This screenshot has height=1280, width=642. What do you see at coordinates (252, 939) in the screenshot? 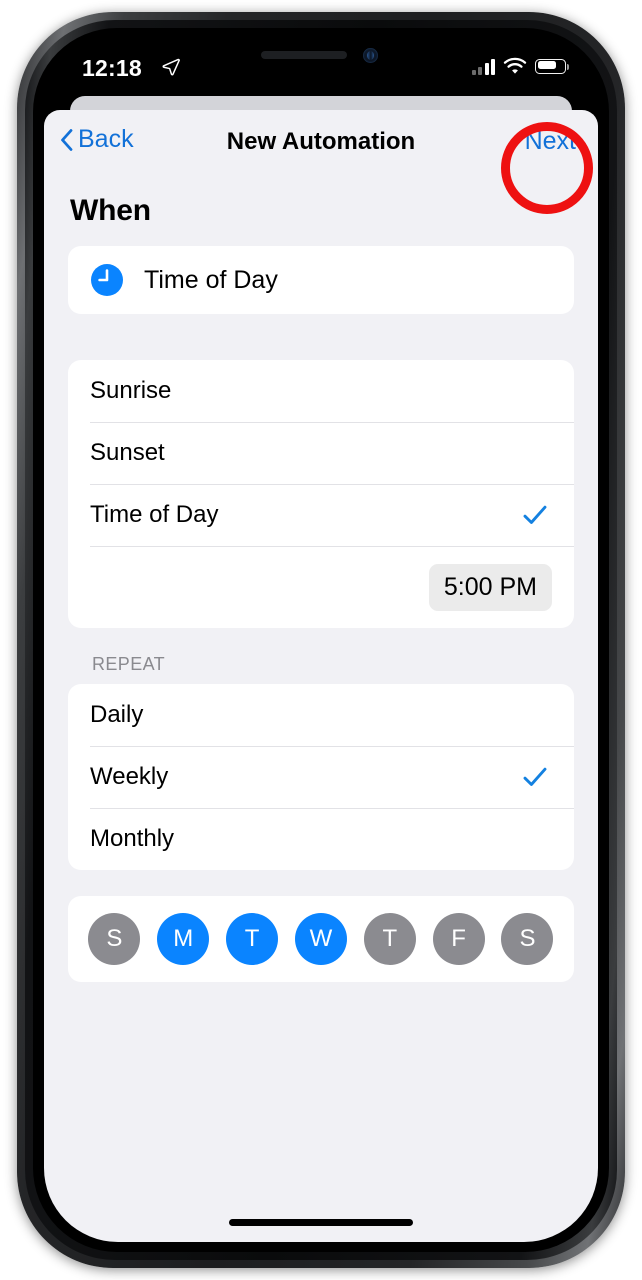
I see `day-toggle-tuesday: T` at bounding box center [252, 939].